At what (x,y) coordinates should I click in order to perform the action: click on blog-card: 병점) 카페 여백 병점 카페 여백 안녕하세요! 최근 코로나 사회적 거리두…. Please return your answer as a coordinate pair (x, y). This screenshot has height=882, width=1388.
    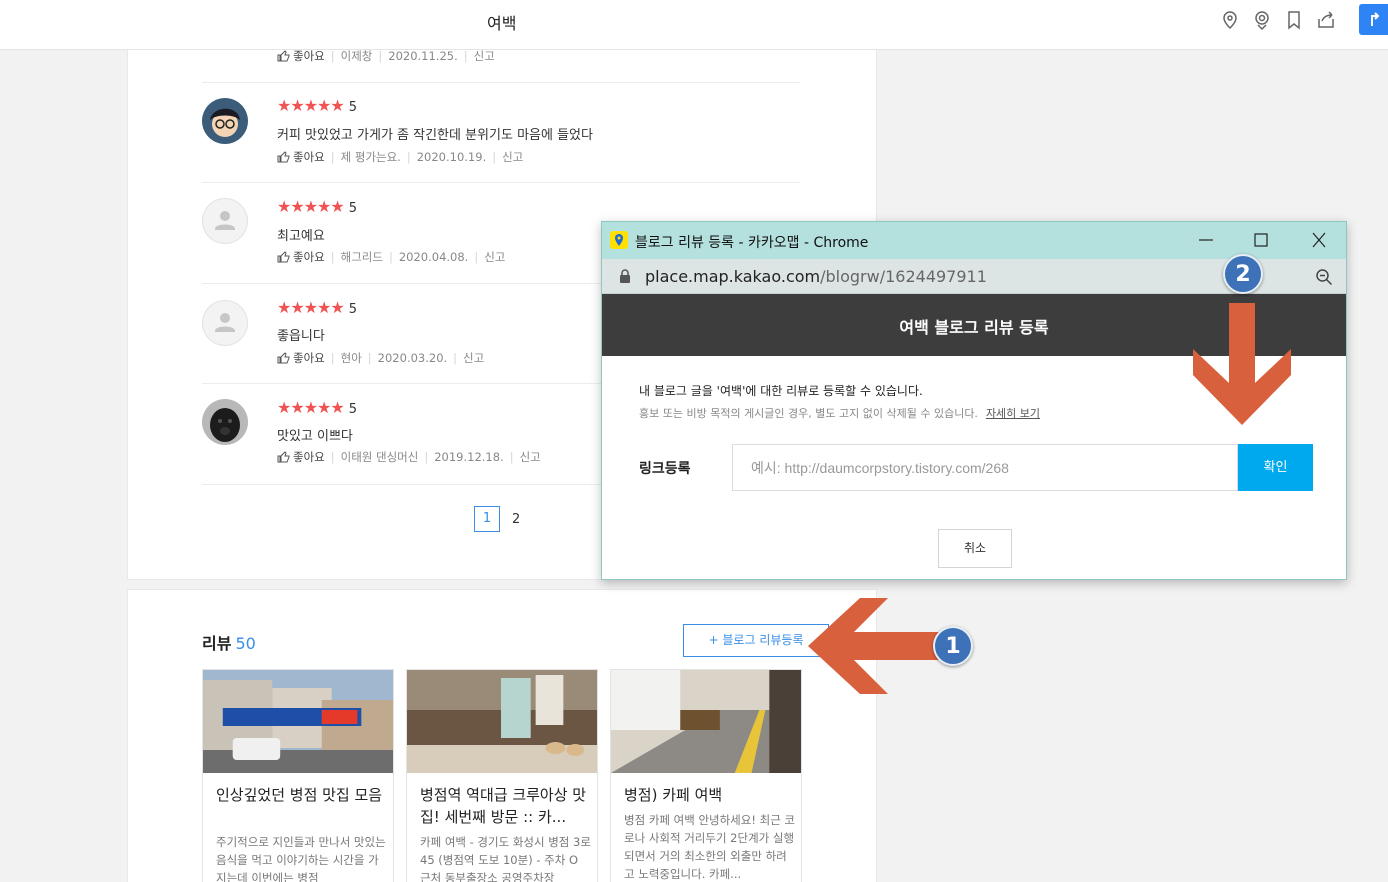
    Looking at the image, I should click on (706, 775).